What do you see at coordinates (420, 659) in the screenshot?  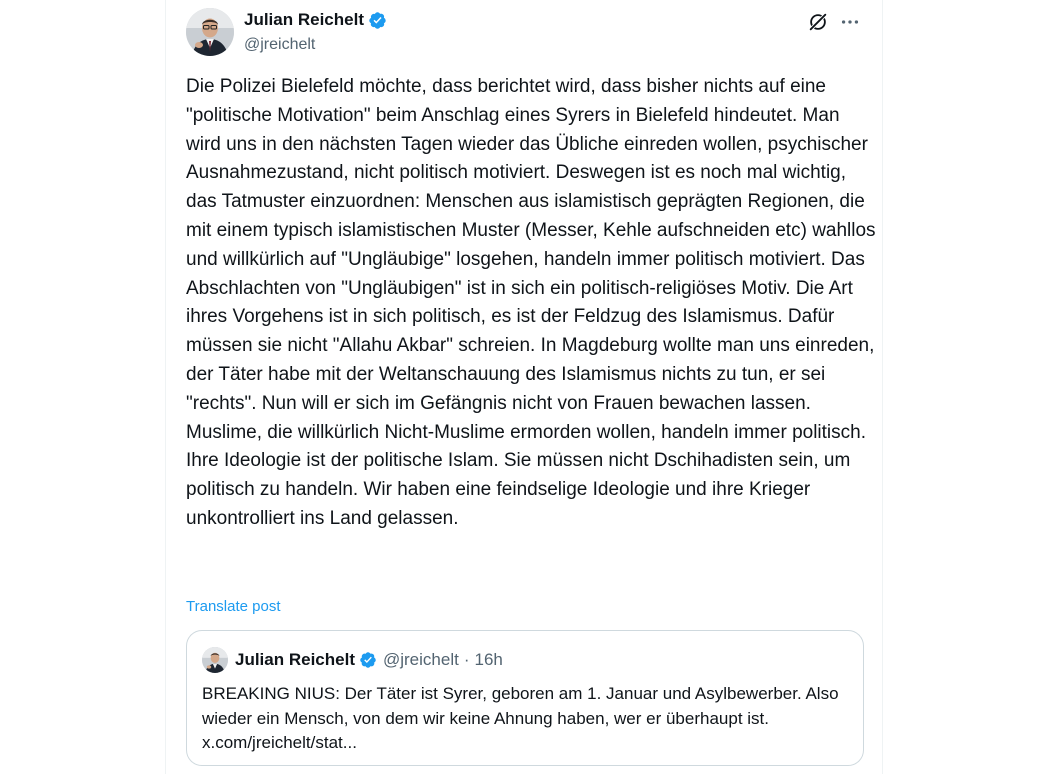 I see `quoted-author-handle: @jreichelt` at bounding box center [420, 659].